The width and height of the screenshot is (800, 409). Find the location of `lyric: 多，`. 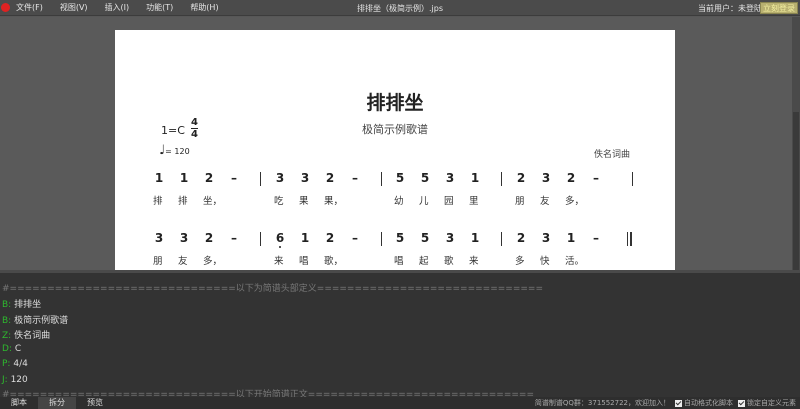

lyric: 多， is located at coordinates (213, 261).